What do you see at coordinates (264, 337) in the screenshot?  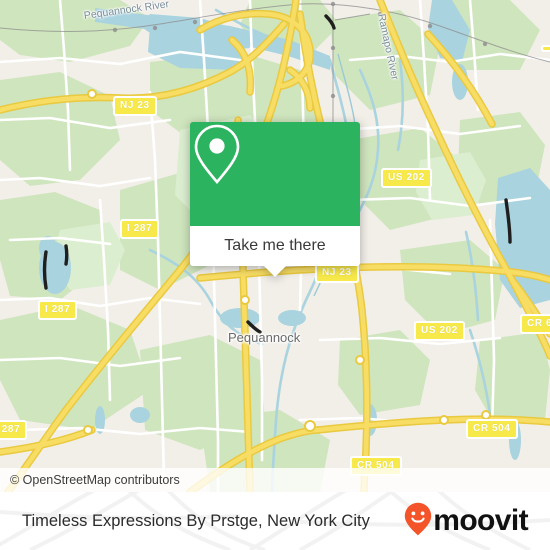 I see `place-label-pequannock: Pequannock` at bounding box center [264, 337].